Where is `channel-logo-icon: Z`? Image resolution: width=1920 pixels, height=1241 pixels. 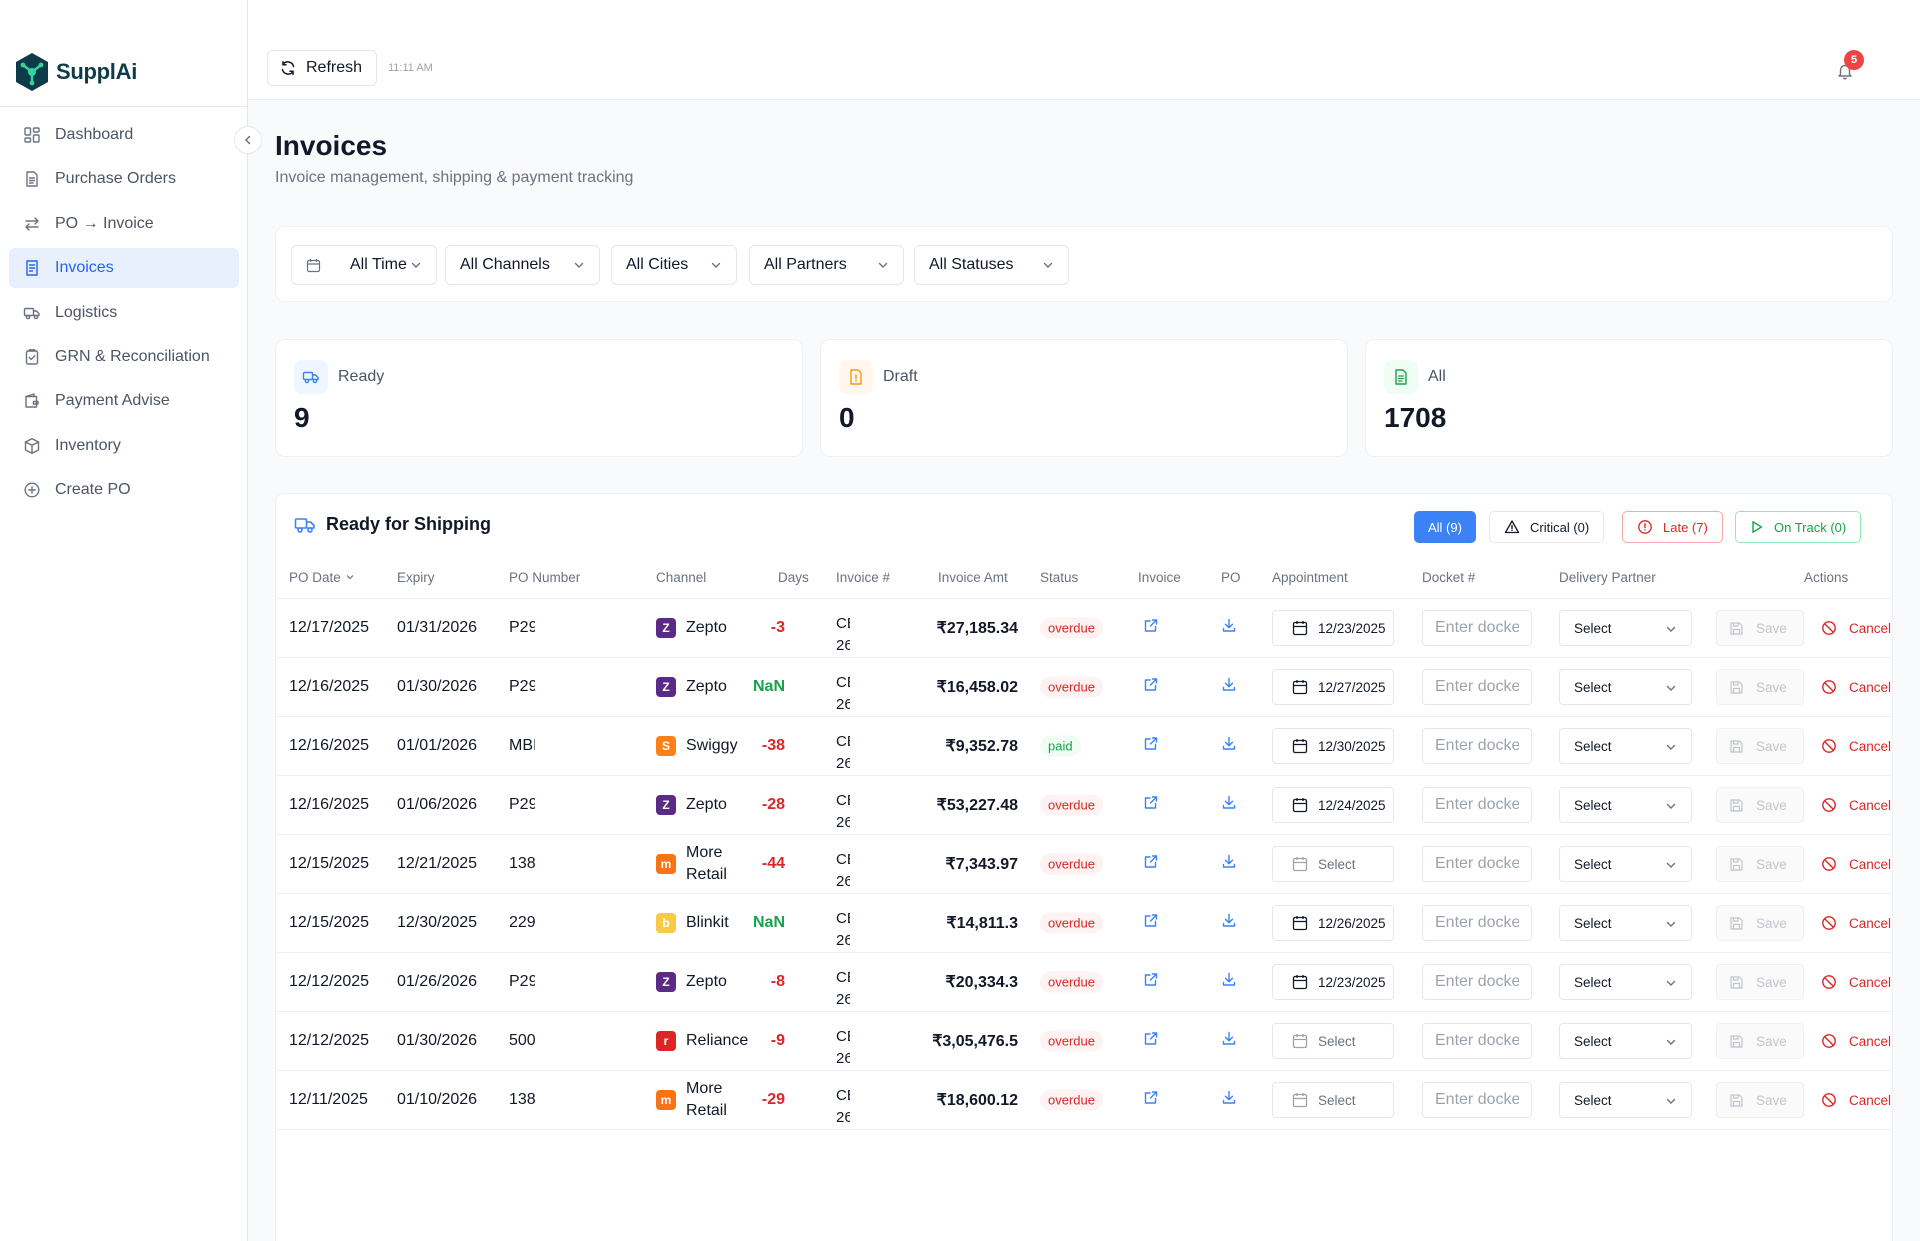
channel-logo-icon: Z is located at coordinates (666, 687).